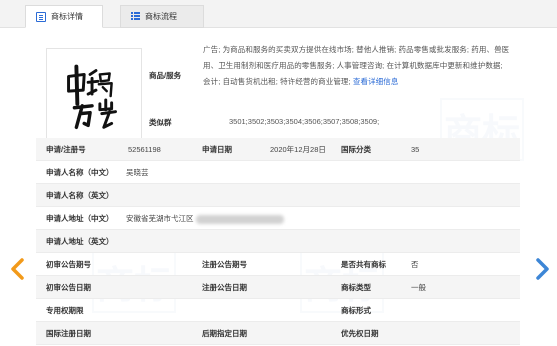 The image size is (557, 346). Describe the element at coordinates (135, 16) in the screenshot. I see `list-icon` at that location.